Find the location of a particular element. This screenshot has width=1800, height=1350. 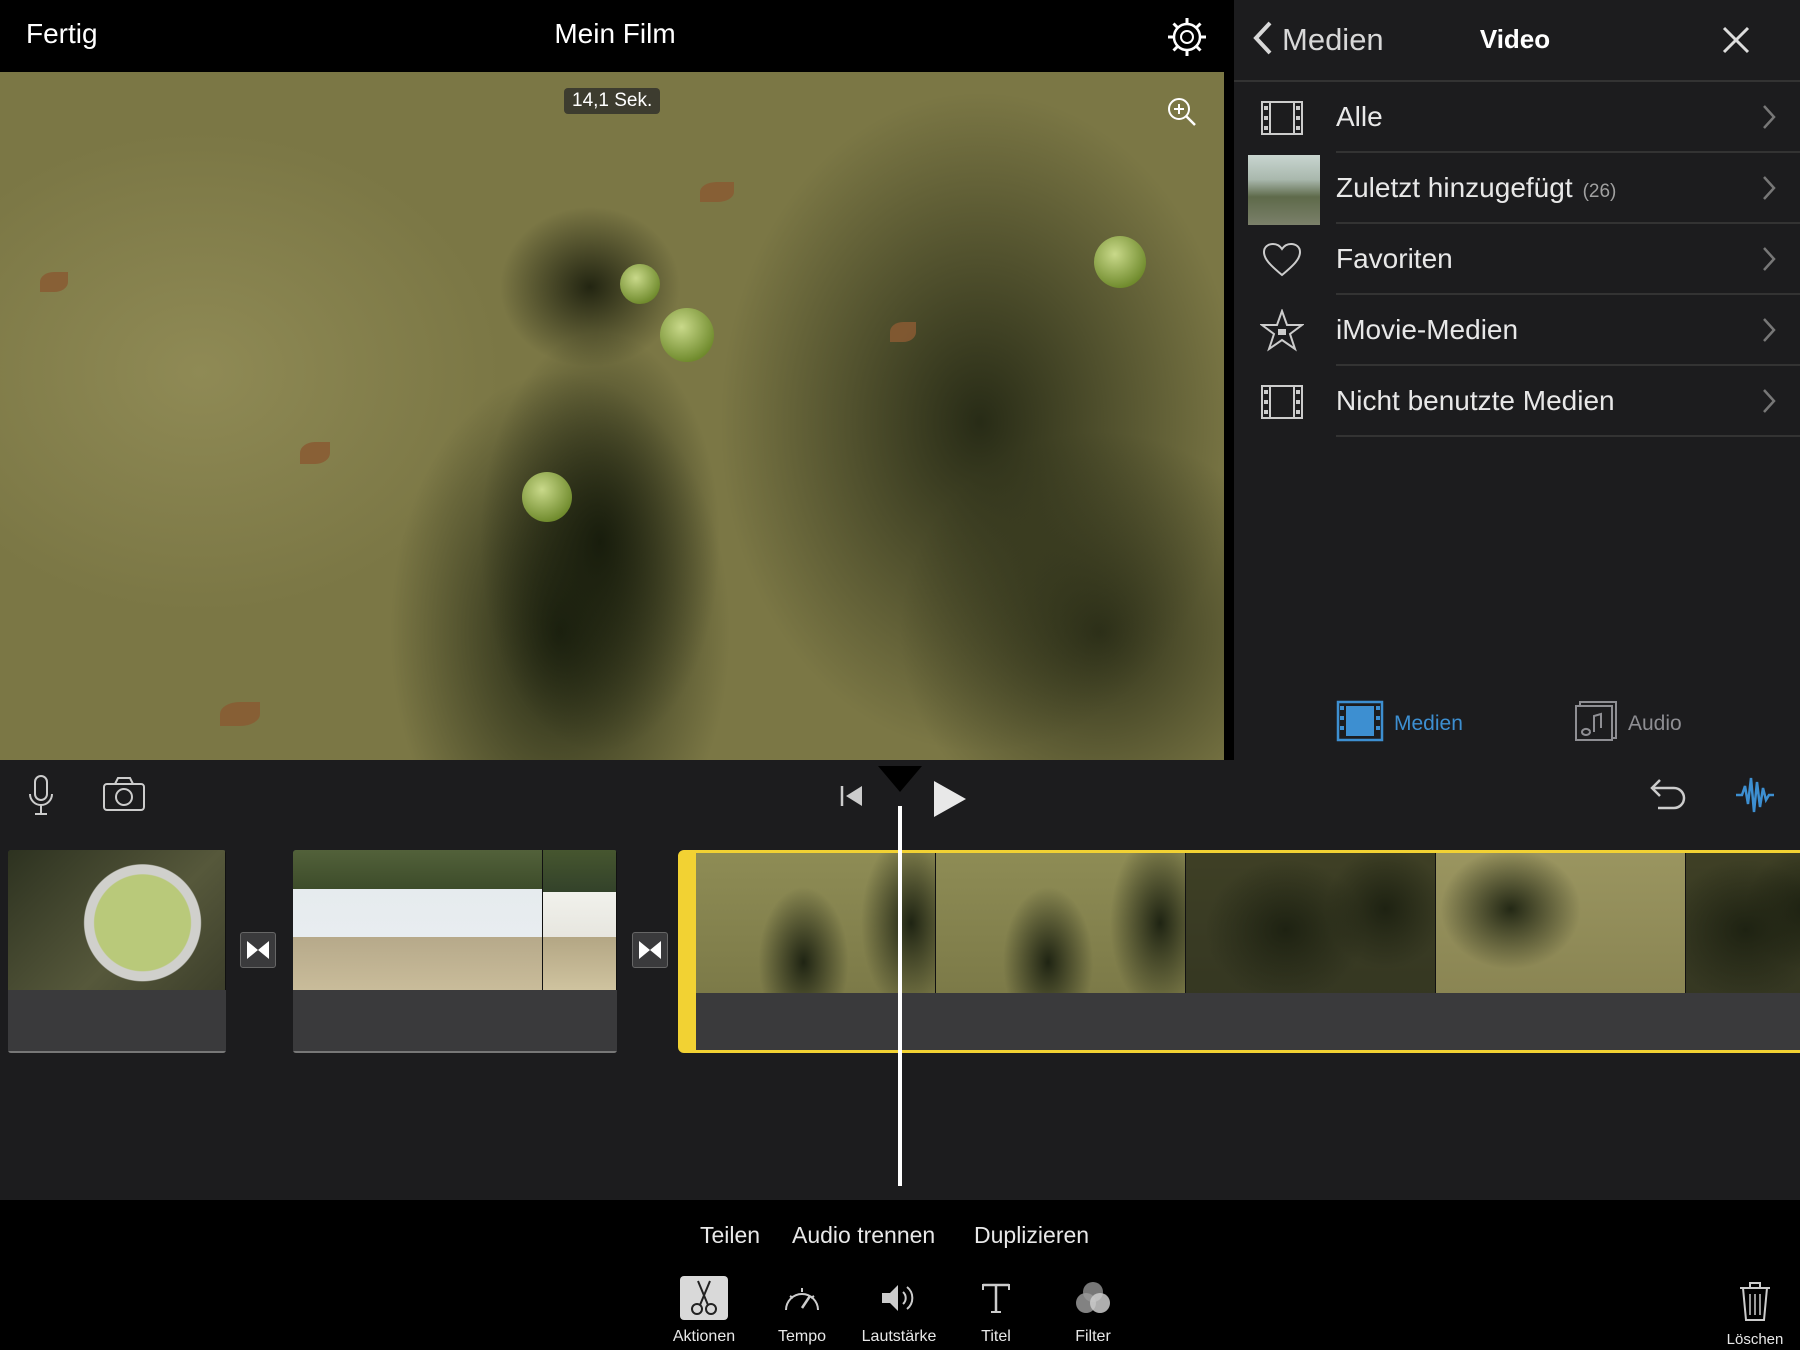

split-button: Teilen is located at coordinates (730, 1235).